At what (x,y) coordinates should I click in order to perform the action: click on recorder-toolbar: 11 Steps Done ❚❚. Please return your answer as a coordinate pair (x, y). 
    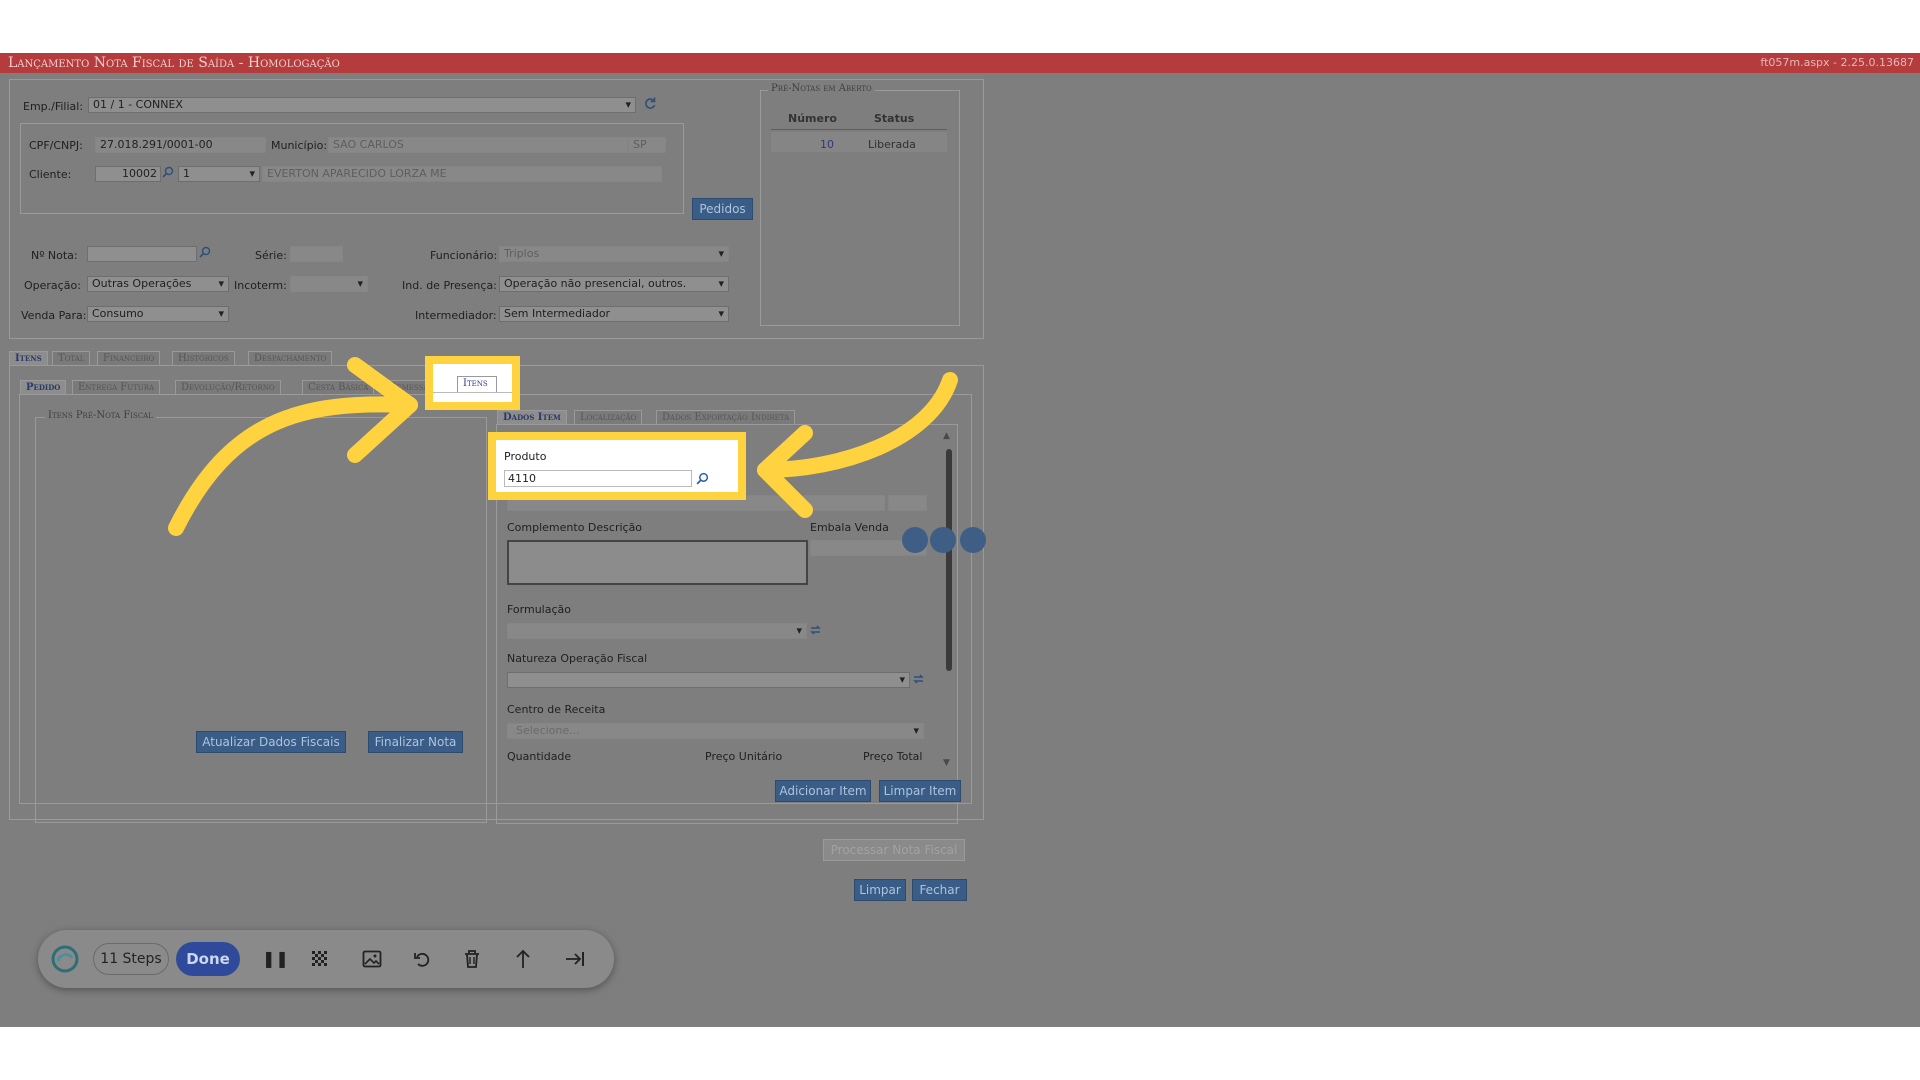
    Looking at the image, I should click on (326, 959).